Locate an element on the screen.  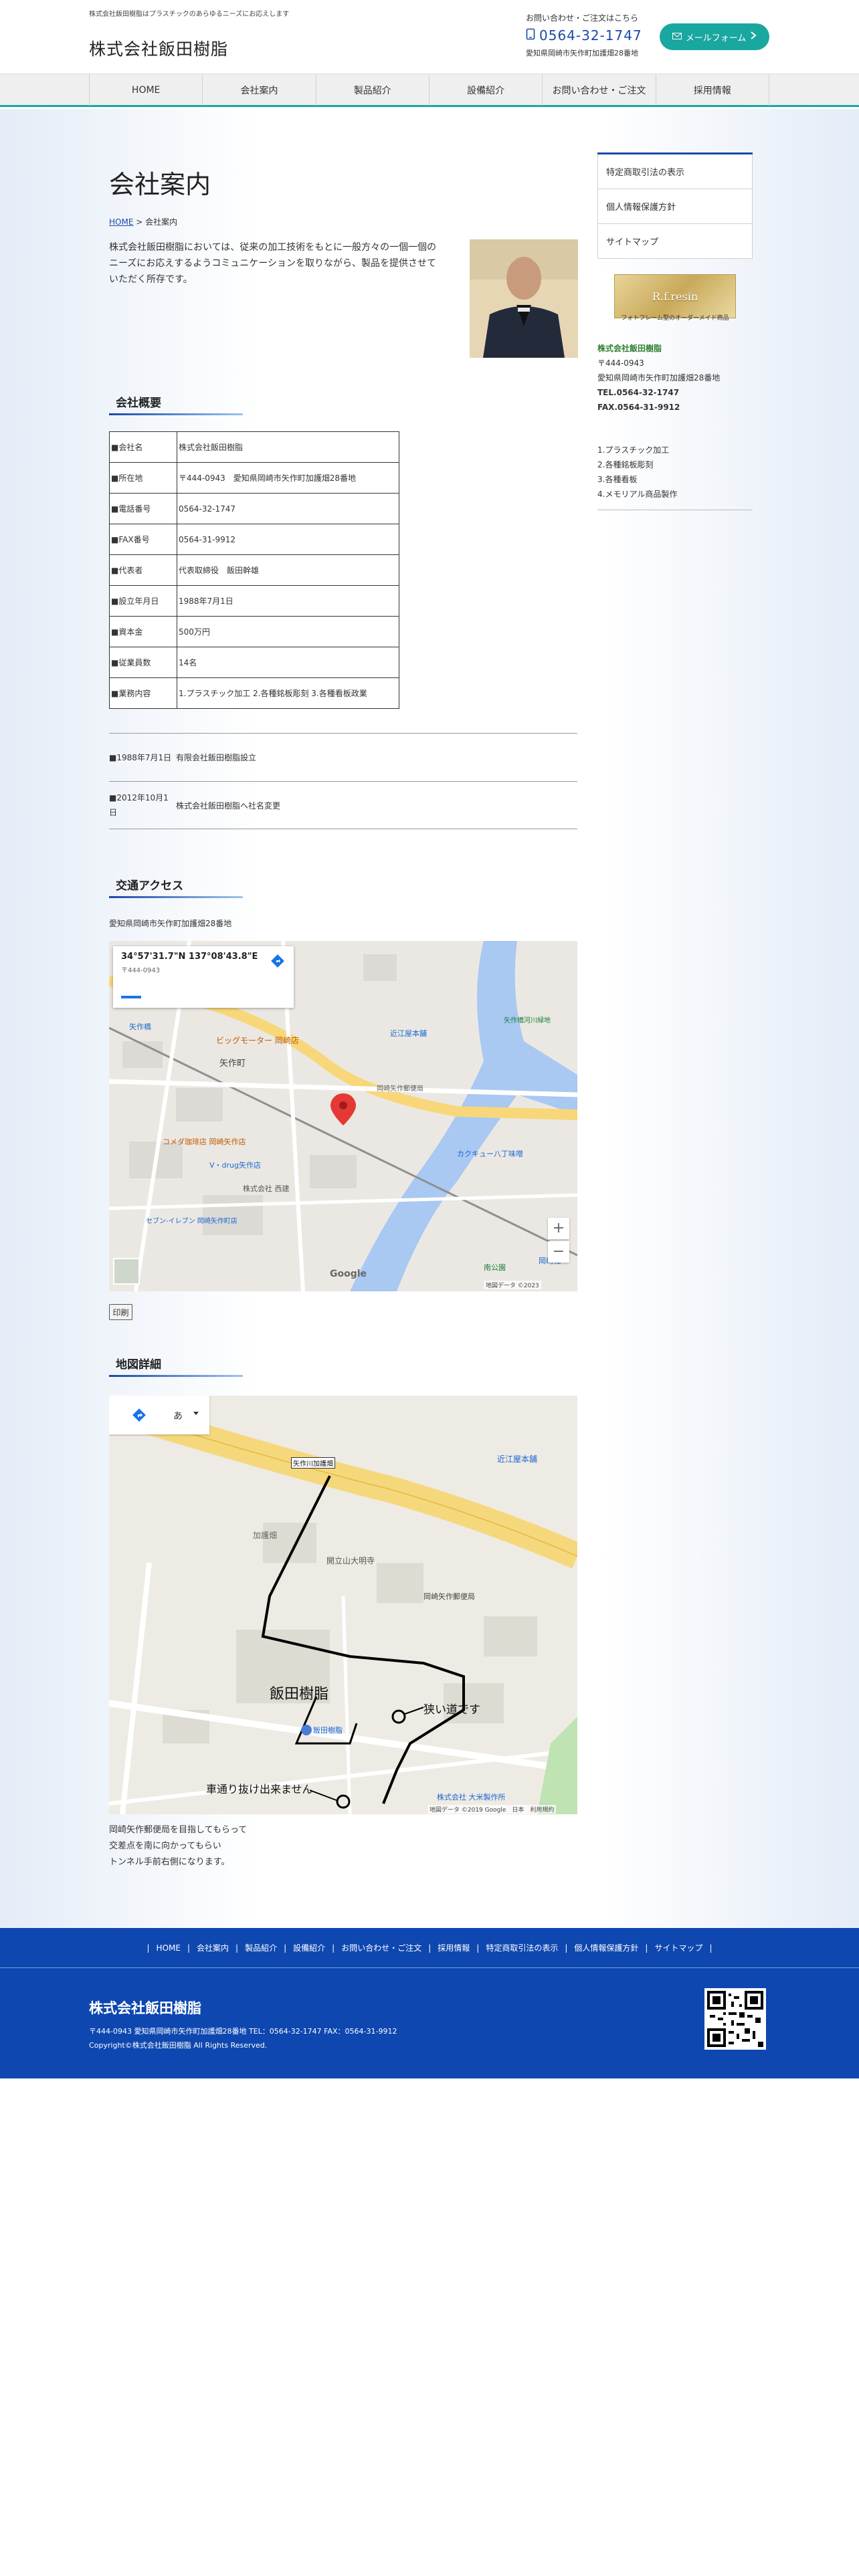
directions-line: 交差点を南に向かってもらい is located at coordinates (165, 1846).